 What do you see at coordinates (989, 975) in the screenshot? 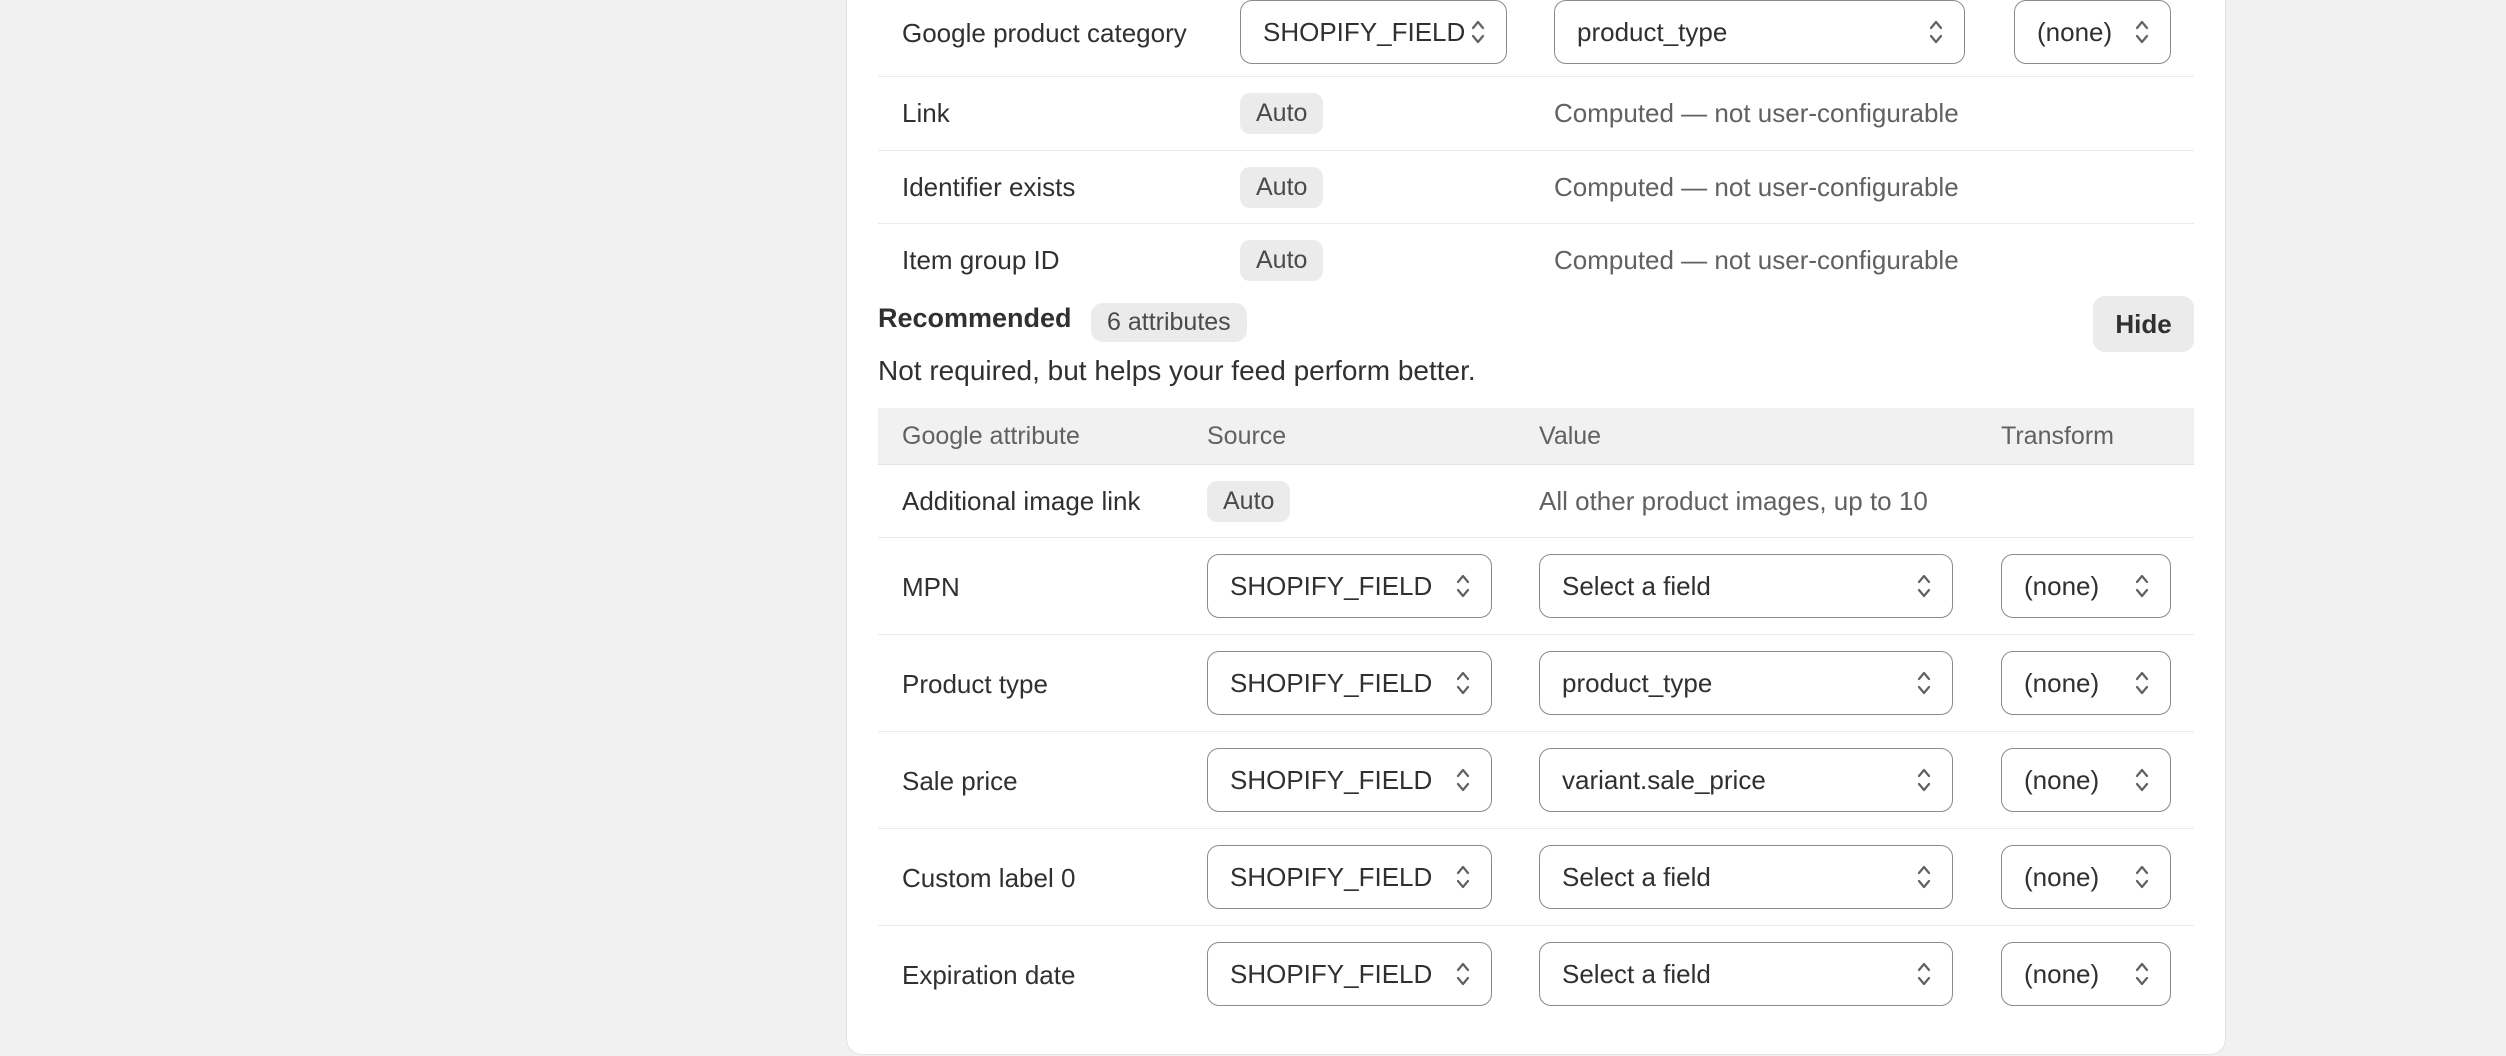
I see `attribute-label: Expiration date` at bounding box center [989, 975].